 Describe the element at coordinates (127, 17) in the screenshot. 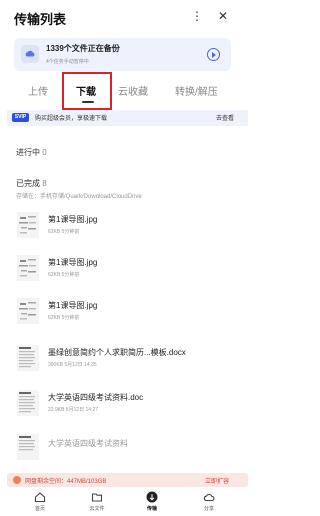

I see `header: 传输列表 ⋮ ✕` at that location.